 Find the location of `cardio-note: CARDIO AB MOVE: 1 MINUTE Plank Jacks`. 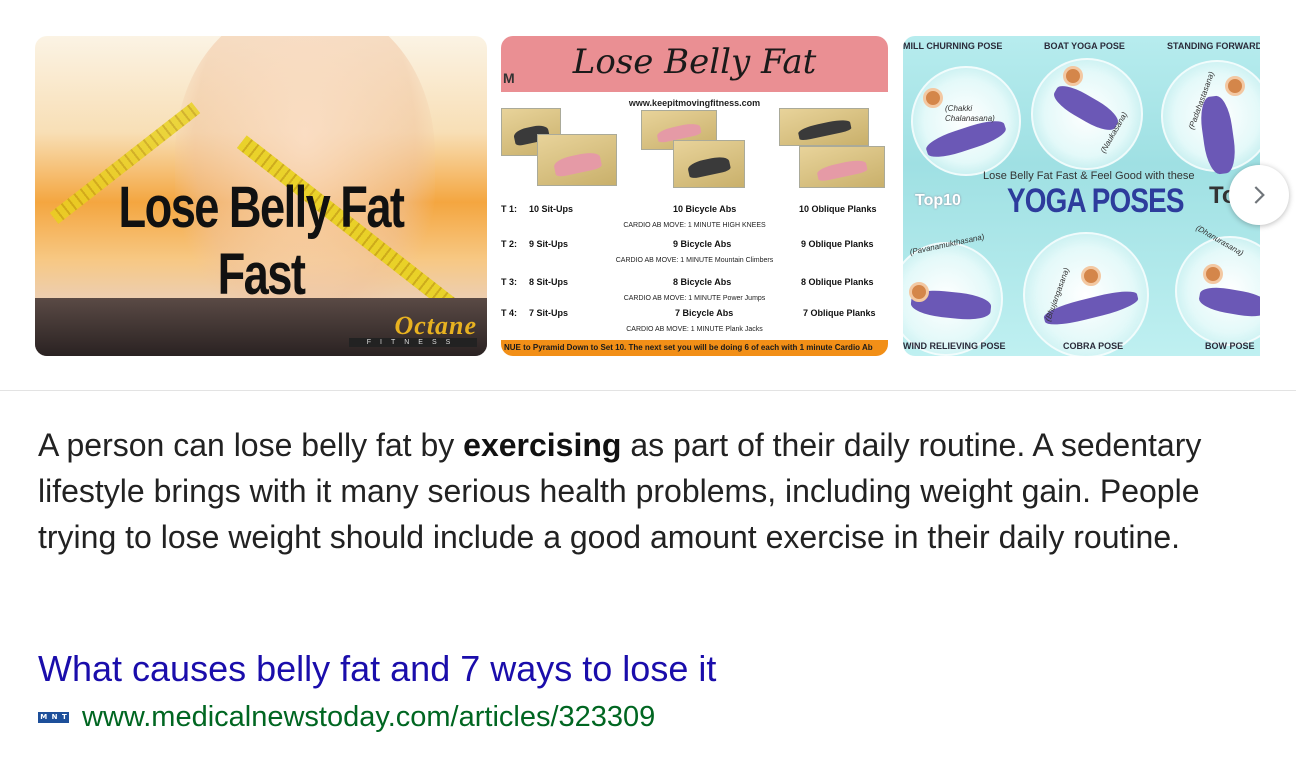

cardio-note: CARDIO AB MOVE: 1 MINUTE Plank Jacks is located at coordinates (694, 329).